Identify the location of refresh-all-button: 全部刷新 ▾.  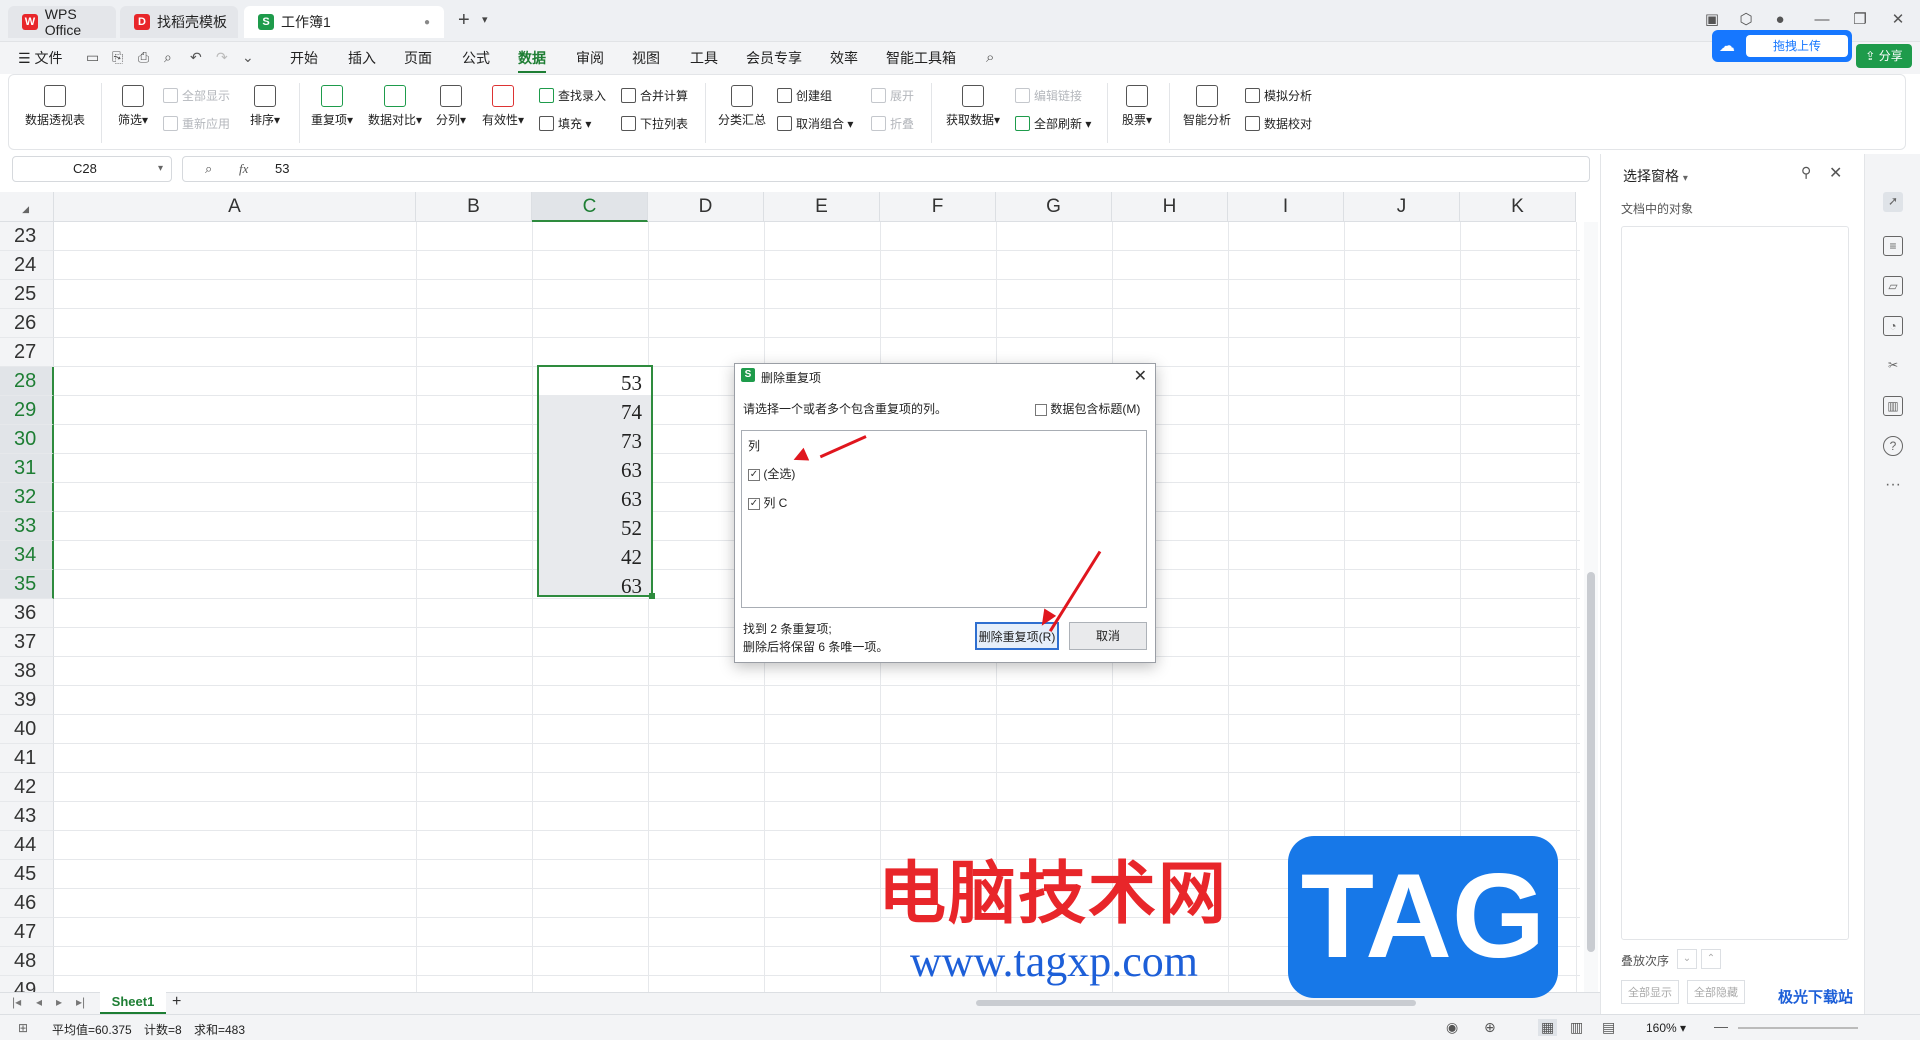
(1053, 123).